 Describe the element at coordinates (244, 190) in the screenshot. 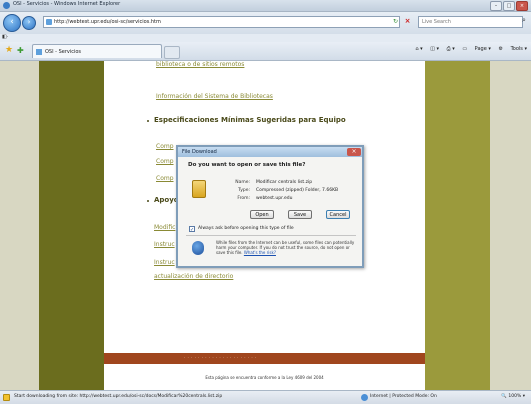

I see `type-label: Type:` at that location.